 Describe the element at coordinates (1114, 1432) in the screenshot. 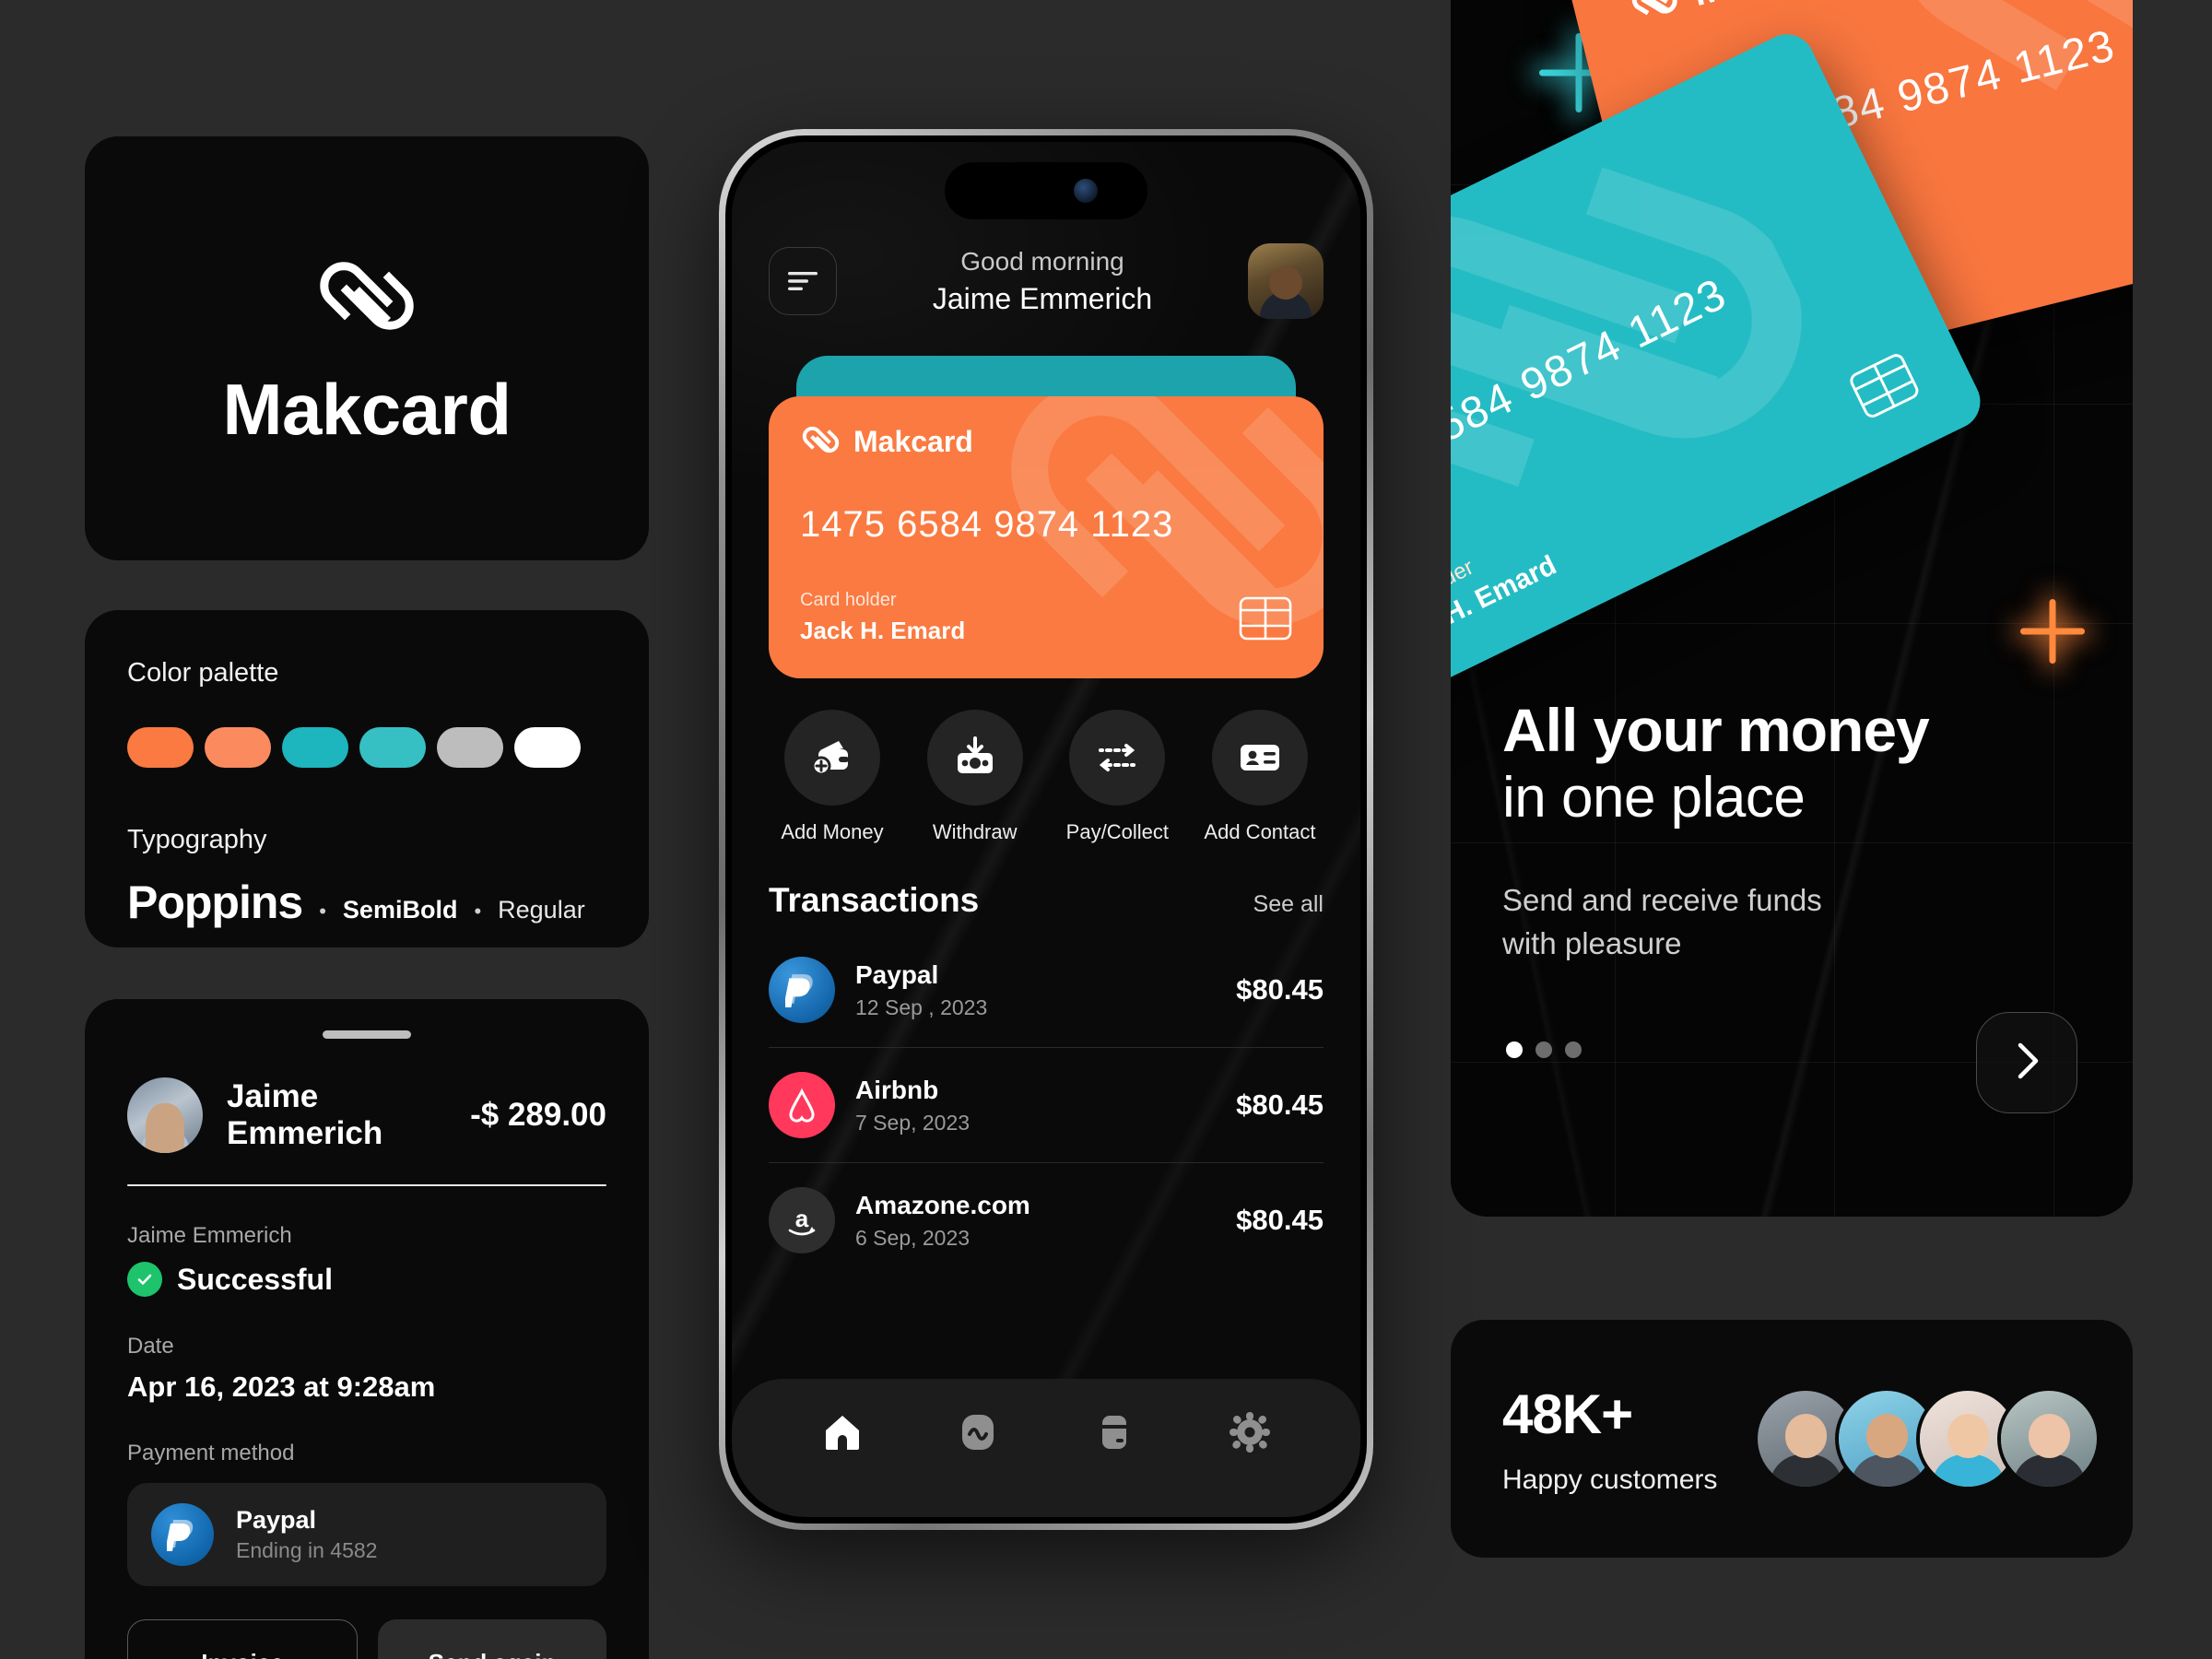

I see `card-icon` at that location.